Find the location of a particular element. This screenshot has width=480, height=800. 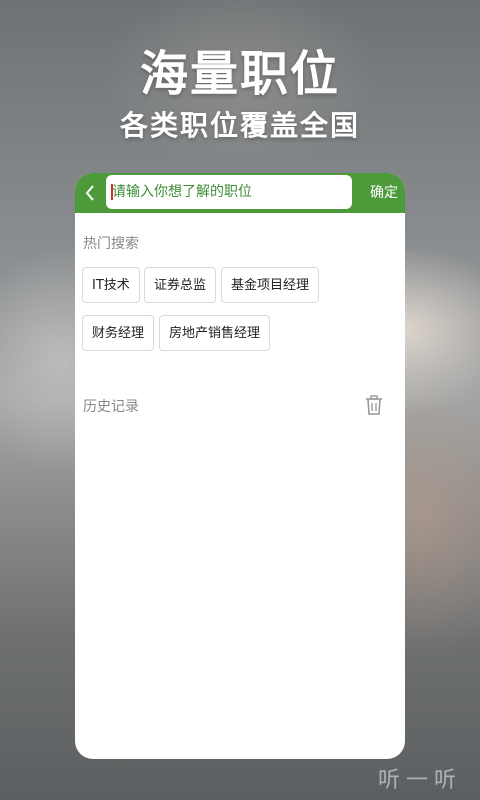

history-label: 历史记录 is located at coordinates (111, 407).